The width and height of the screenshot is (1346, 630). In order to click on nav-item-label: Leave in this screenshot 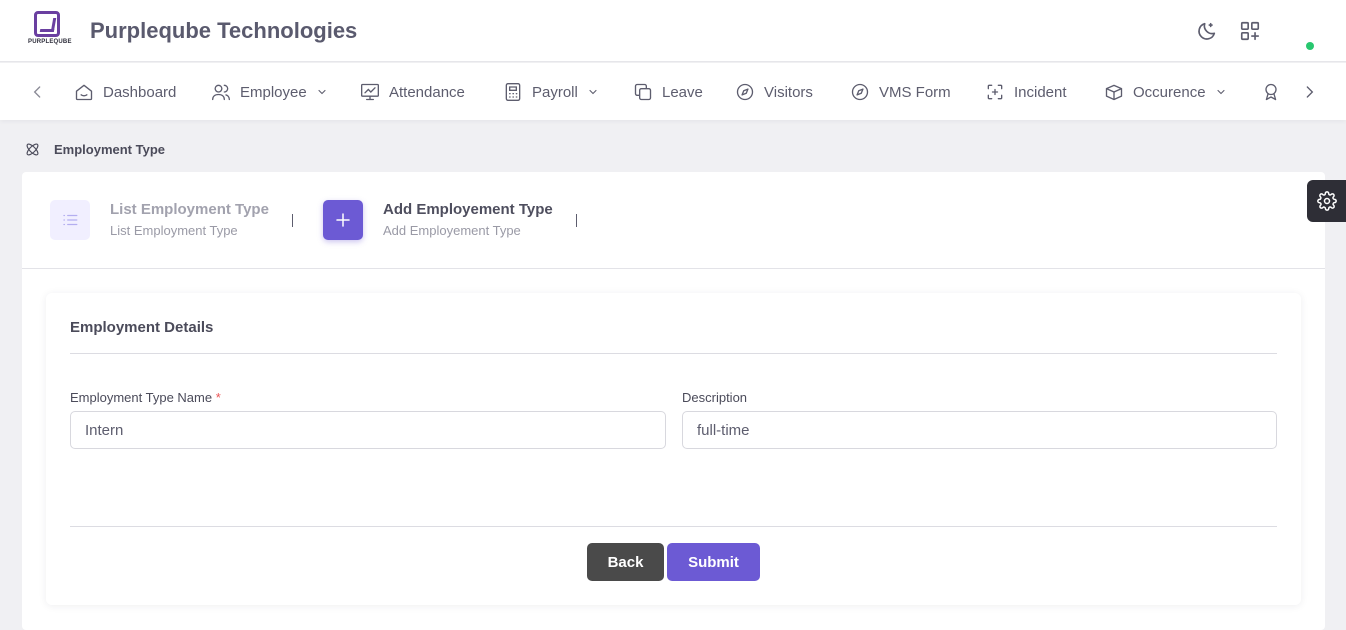, I will do `click(682, 92)`.